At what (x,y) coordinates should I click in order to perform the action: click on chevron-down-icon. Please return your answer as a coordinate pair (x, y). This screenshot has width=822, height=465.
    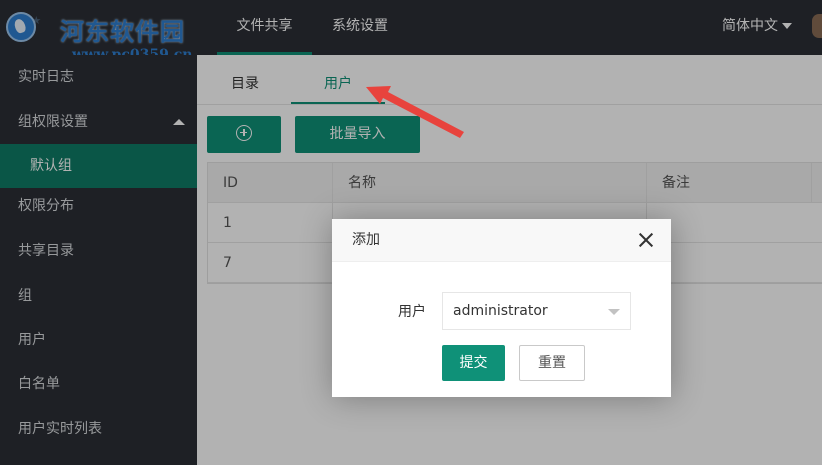
    Looking at the image, I should click on (614, 312).